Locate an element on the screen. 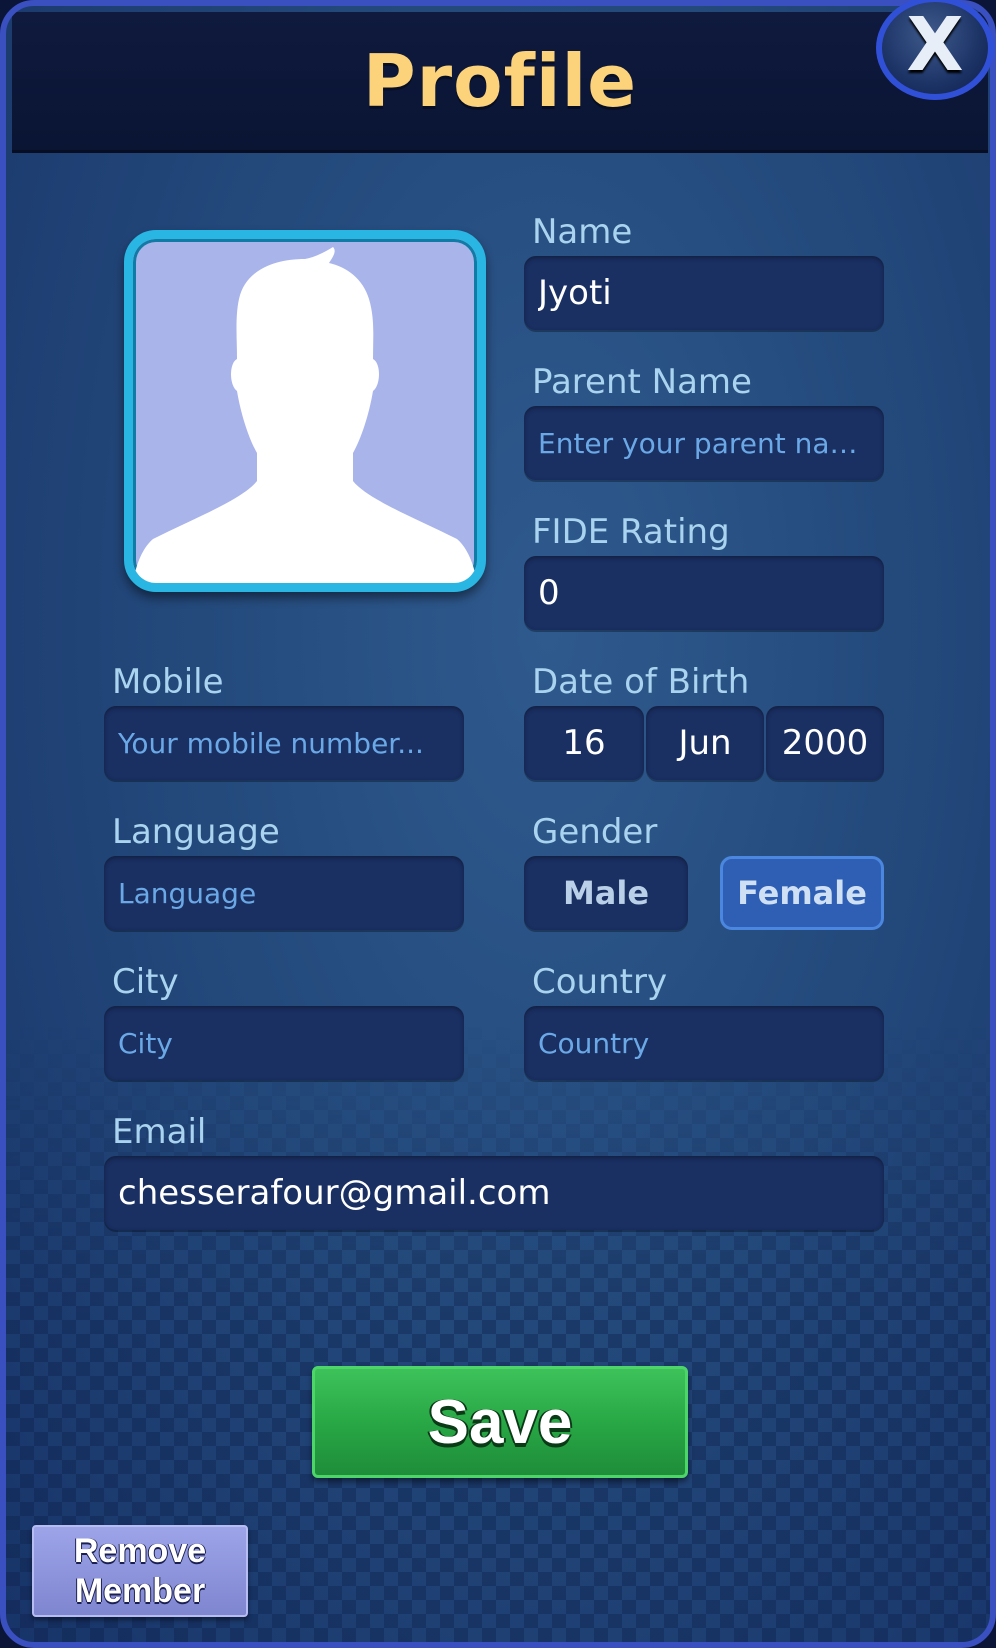  remove-member-label: Remove Member is located at coordinates (140, 1571).